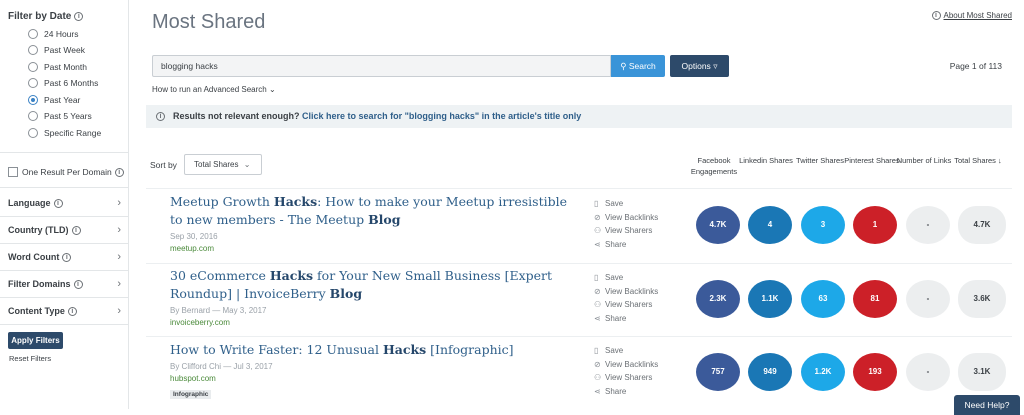 Image resolution: width=1024 pixels, height=415 pixels. I want to click on advanced-search-link: How to run an Advanced Search ⌄, so click(214, 89).